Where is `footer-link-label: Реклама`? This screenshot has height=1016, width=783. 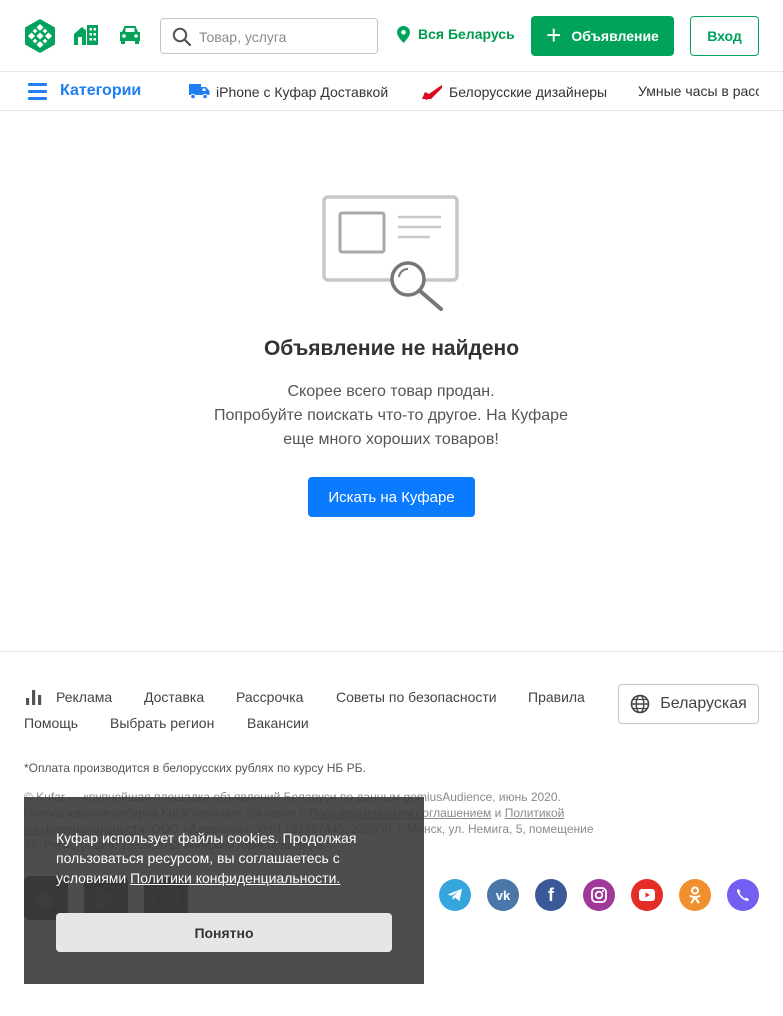
footer-link-label: Реклама is located at coordinates (84, 697).